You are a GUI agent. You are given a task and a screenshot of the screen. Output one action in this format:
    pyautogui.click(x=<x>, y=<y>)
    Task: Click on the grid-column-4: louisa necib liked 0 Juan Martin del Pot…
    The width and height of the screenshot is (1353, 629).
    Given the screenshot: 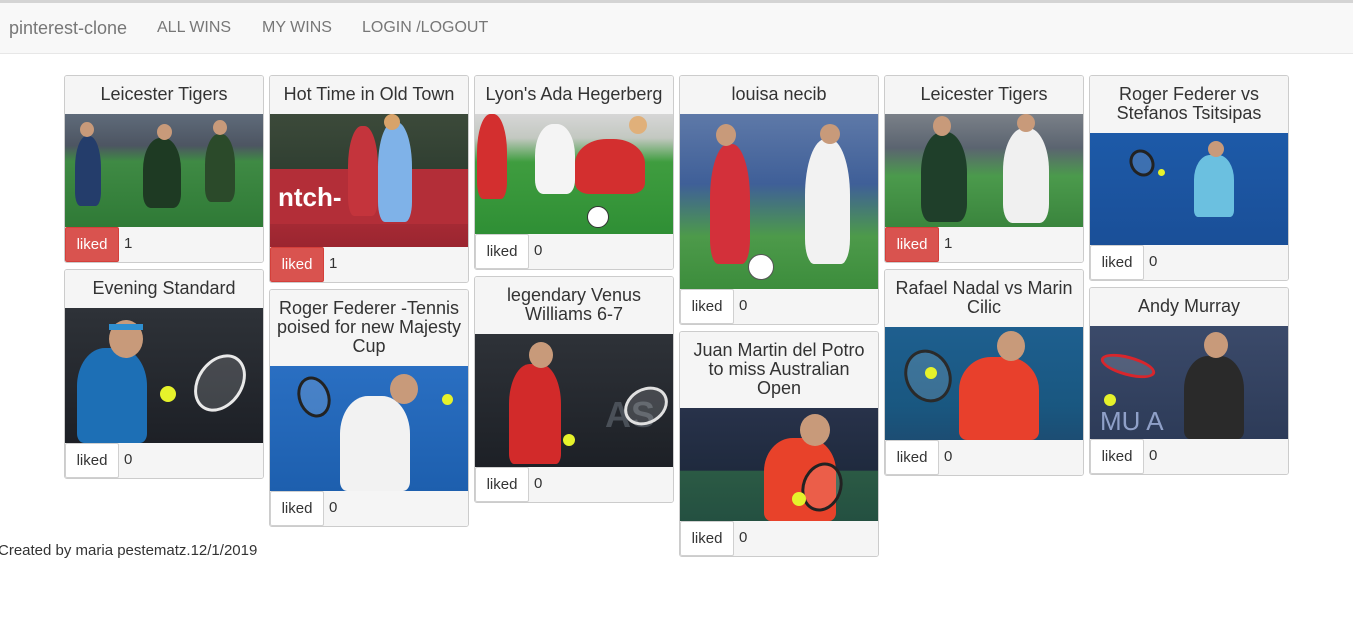 What is the action you would take?
    pyautogui.click(x=779, y=319)
    